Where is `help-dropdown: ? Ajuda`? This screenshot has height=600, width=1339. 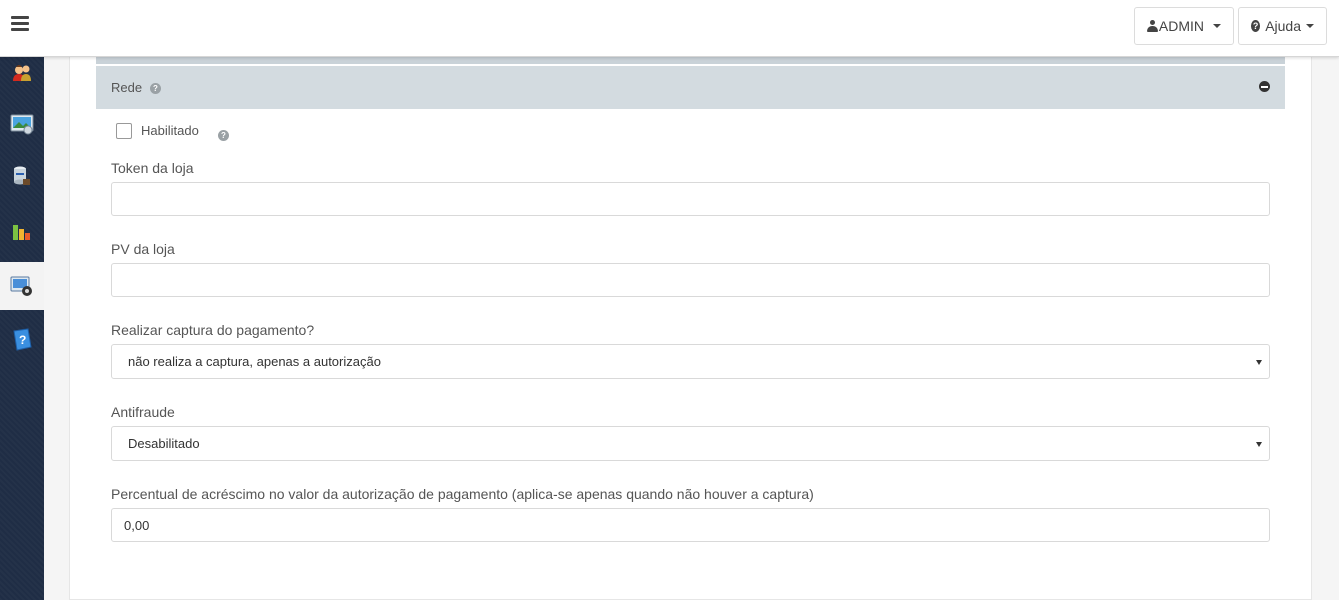 help-dropdown: ? Ajuda is located at coordinates (1282, 26).